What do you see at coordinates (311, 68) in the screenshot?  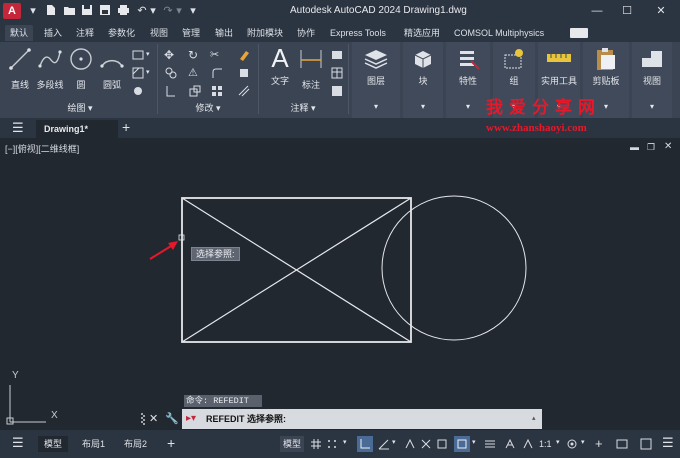 I see `dimension-button: 标注` at bounding box center [311, 68].